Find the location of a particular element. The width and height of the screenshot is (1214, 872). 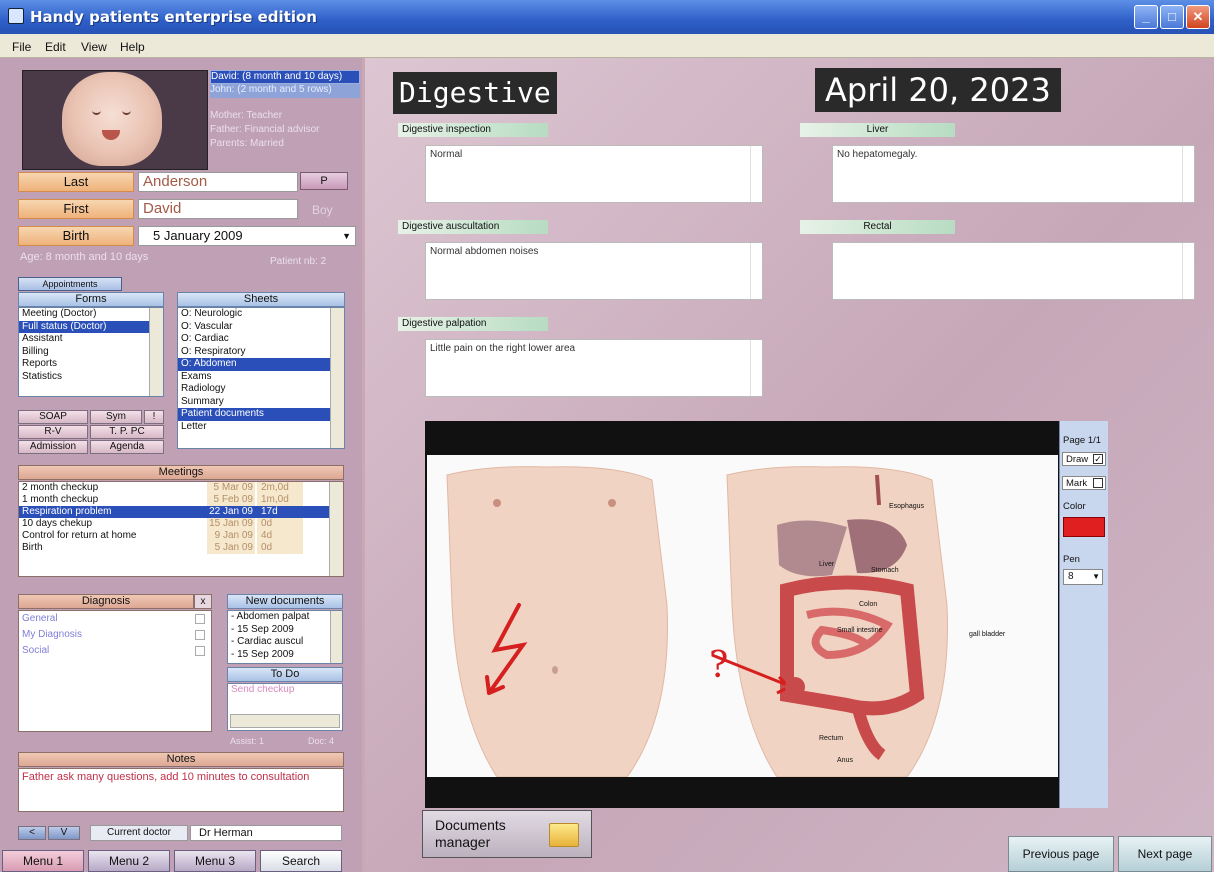

admission-button: Admission is located at coordinates (53, 447).